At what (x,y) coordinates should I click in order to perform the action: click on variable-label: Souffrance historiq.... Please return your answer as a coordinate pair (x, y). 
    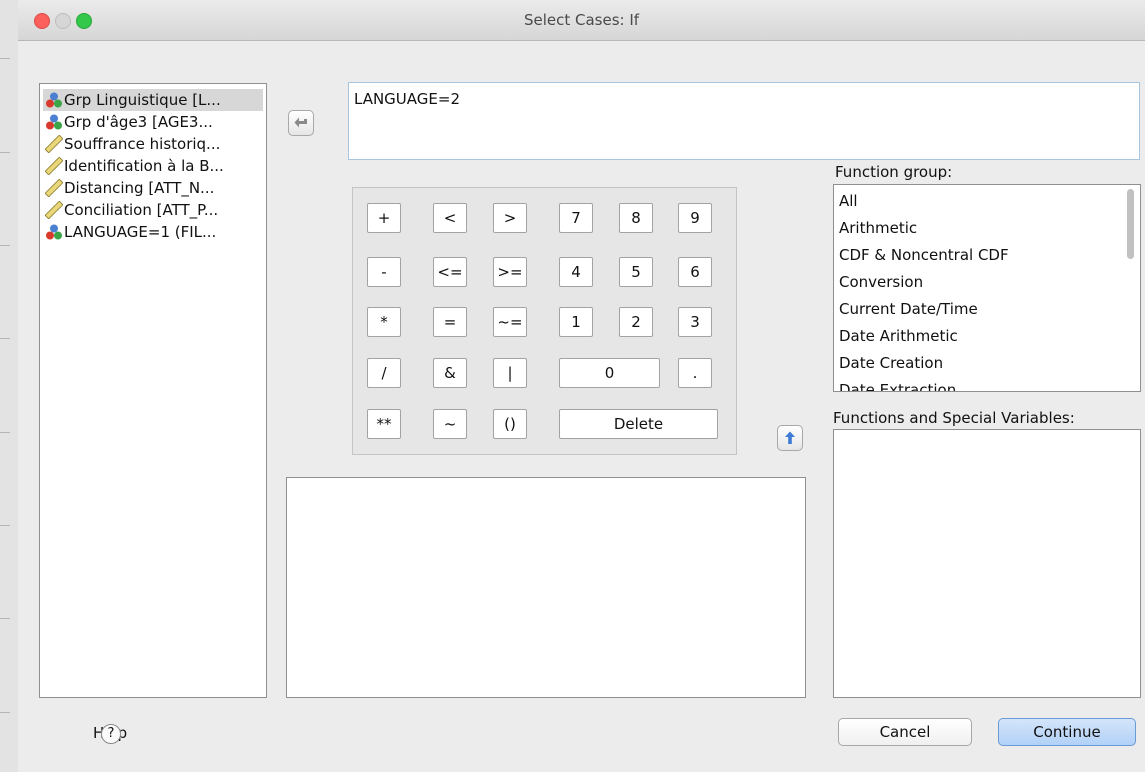
    Looking at the image, I should click on (142, 144).